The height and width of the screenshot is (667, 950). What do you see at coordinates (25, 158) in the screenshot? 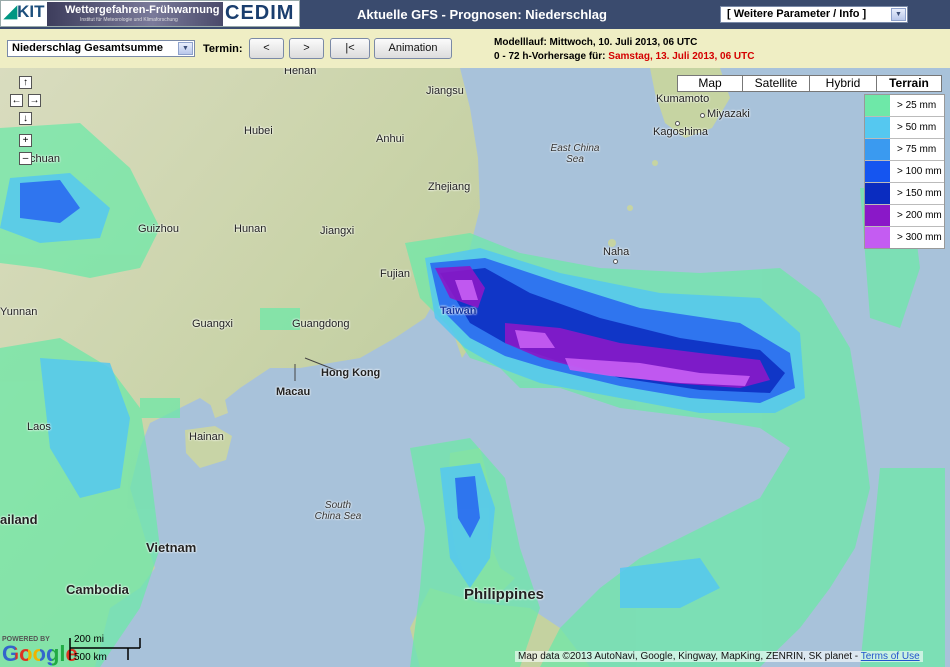
I see `zoom-out-icon: –` at bounding box center [25, 158].